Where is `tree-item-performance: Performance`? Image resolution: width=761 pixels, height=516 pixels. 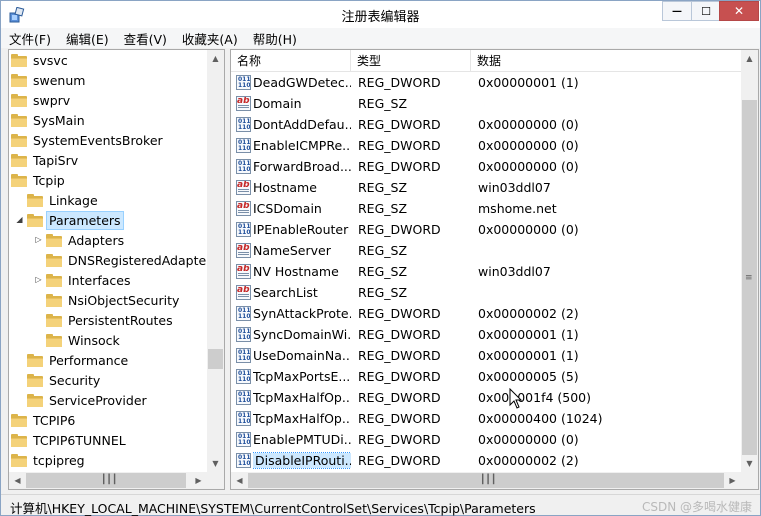 tree-item-performance: Performance is located at coordinates (78, 360).